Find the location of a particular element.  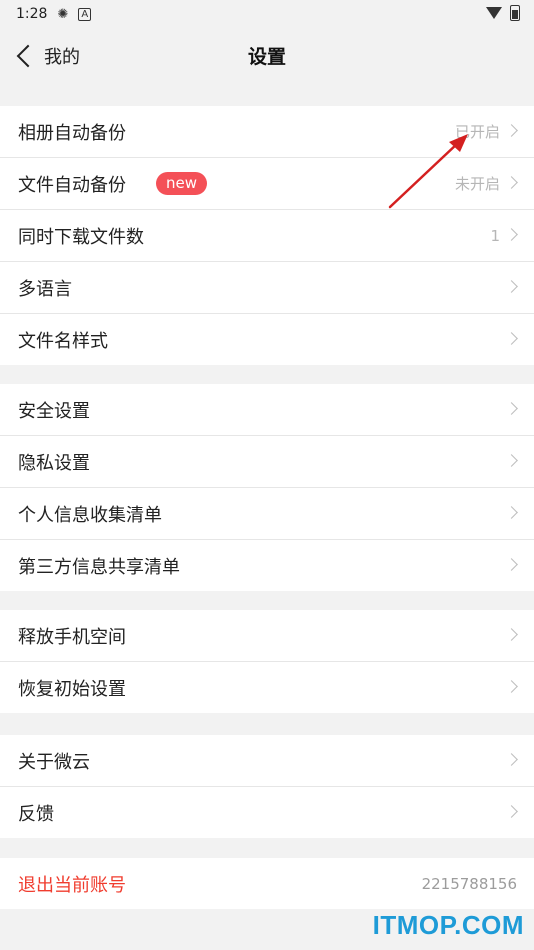

row-label: 相册自动备份 is located at coordinates (72, 133).